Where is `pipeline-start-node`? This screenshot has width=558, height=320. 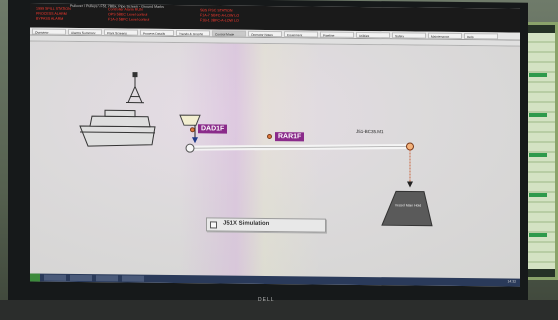
pipeline-start-node is located at coordinates (190, 148).